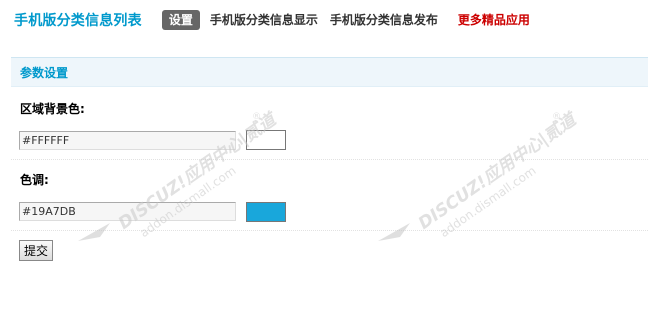 The image size is (648, 327). Describe the element at coordinates (487, 201) in the screenshot. I see `watermark-line2: addon.dismall.com` at that location.